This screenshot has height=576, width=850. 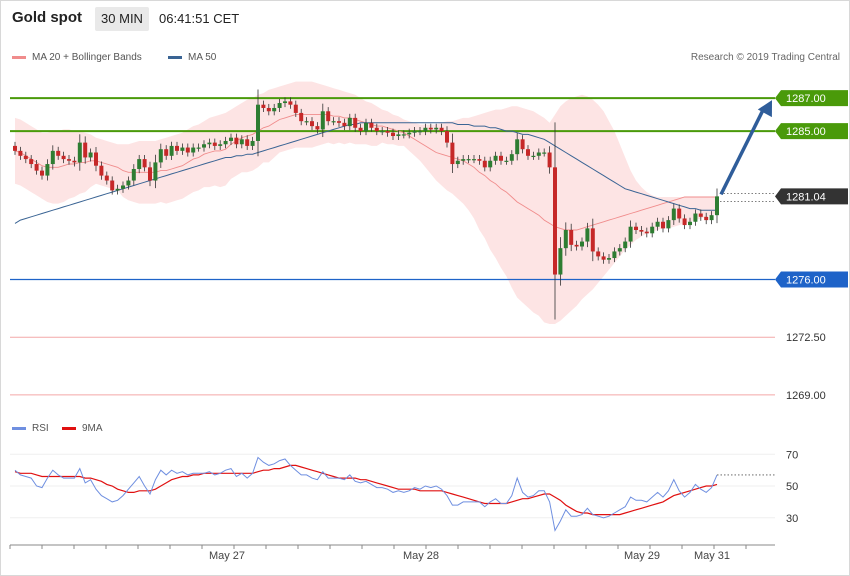 What do you see at coordinates (792, 455) in the screenshot?
I see `rsi-tick-70: 70` at bounding box center [792, 455].